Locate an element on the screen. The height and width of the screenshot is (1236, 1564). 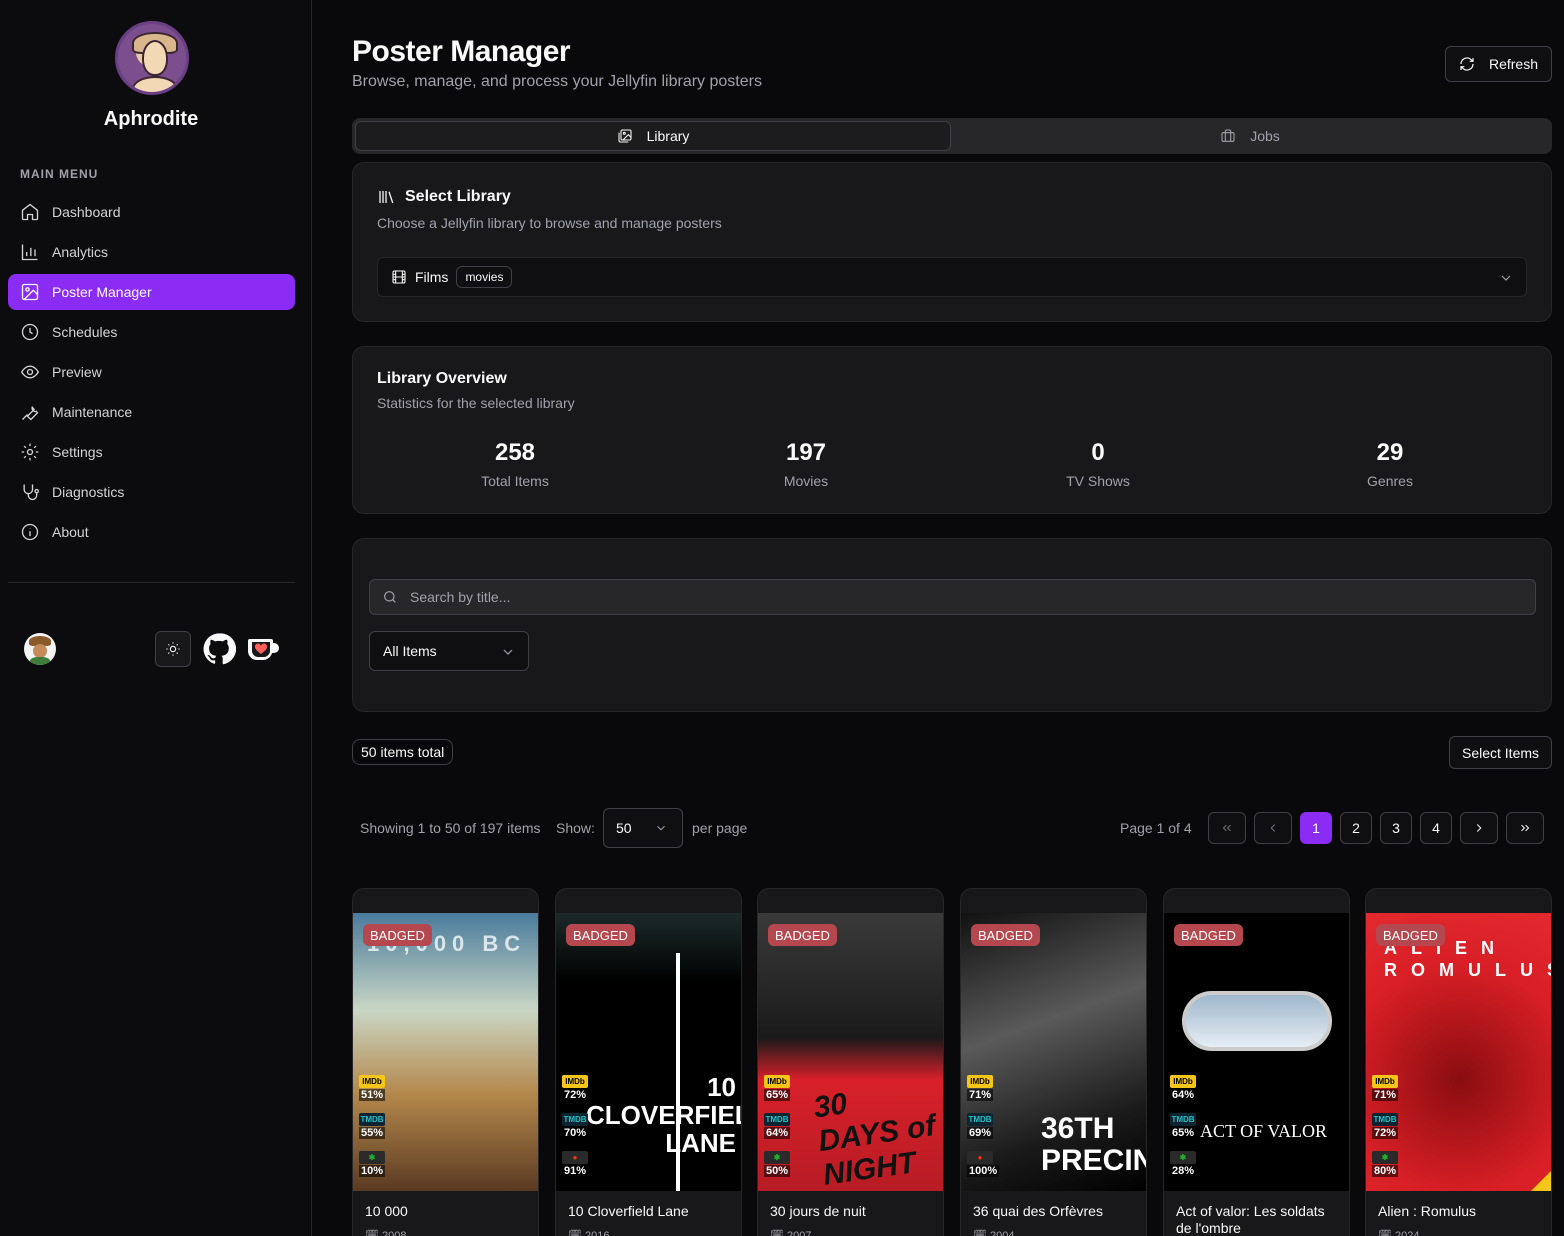
per-page-select: 50 is located at coordinates (643, 828).